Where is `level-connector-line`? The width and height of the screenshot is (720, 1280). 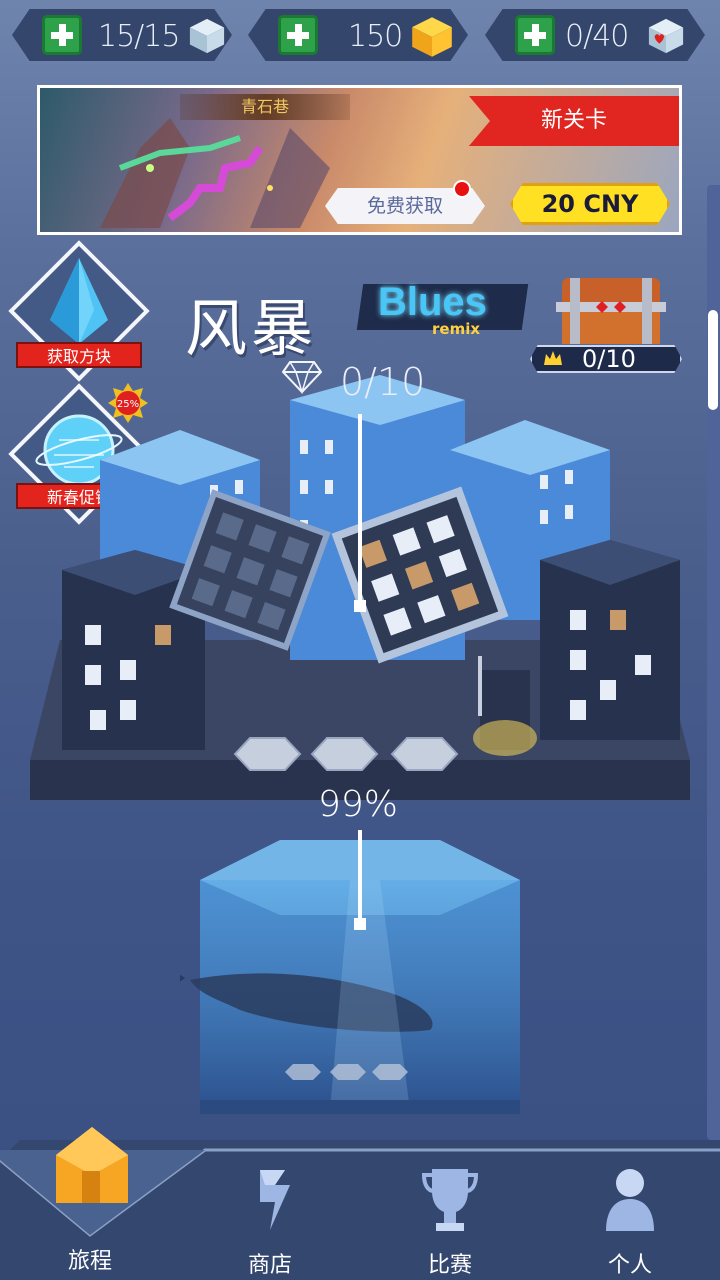
level-connector-line is located at coordinates (360, 510).